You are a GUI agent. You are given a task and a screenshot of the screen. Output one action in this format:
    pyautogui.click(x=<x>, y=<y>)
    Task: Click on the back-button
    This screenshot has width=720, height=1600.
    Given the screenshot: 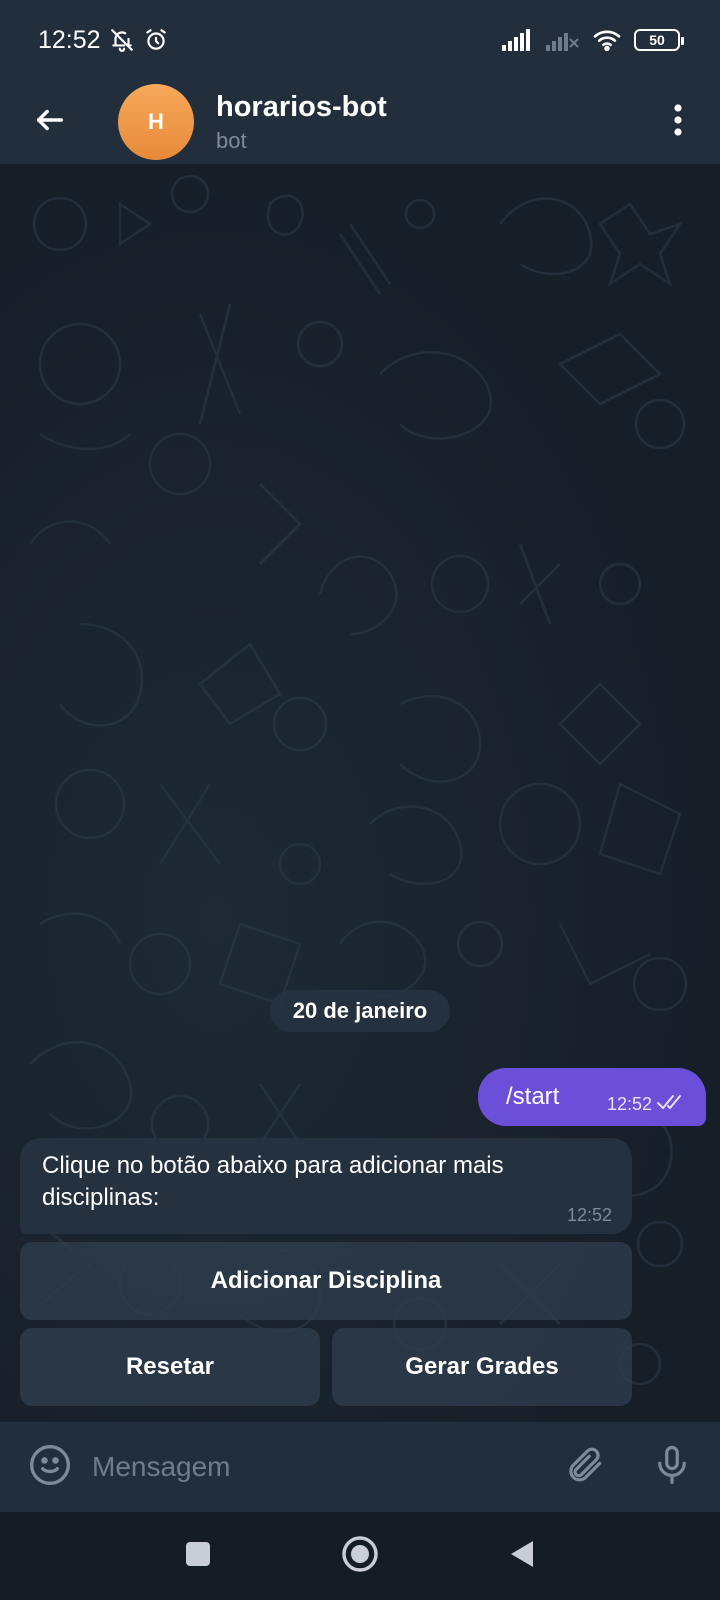 What is the action you would take?
    pyautogui.click(x=50, y=122)
    